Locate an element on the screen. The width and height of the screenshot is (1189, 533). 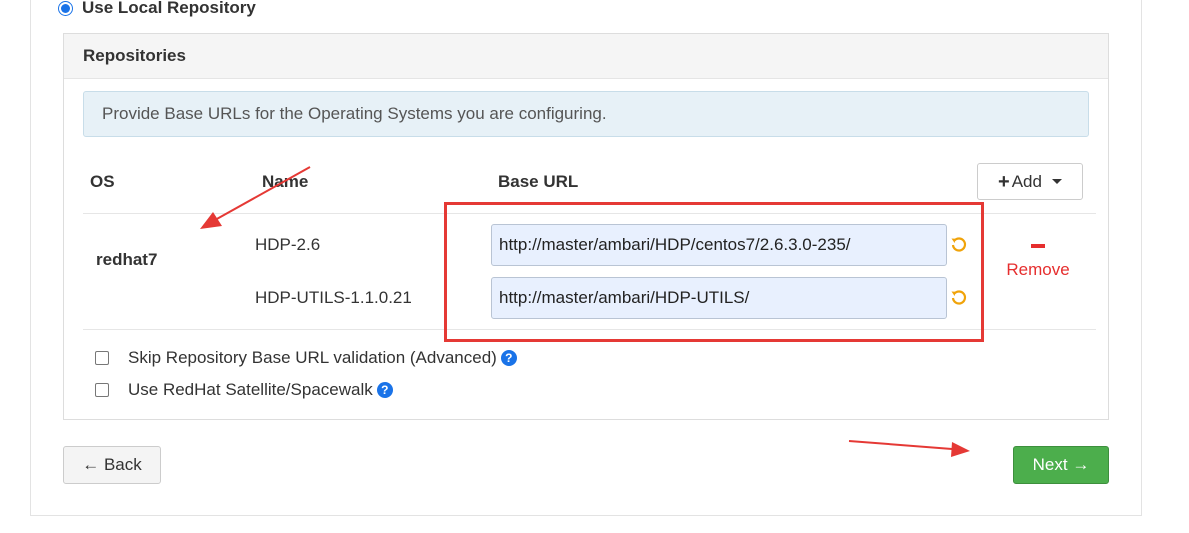
use-local-repository-option: Use Local Repository is located at coordinates (157, 9).